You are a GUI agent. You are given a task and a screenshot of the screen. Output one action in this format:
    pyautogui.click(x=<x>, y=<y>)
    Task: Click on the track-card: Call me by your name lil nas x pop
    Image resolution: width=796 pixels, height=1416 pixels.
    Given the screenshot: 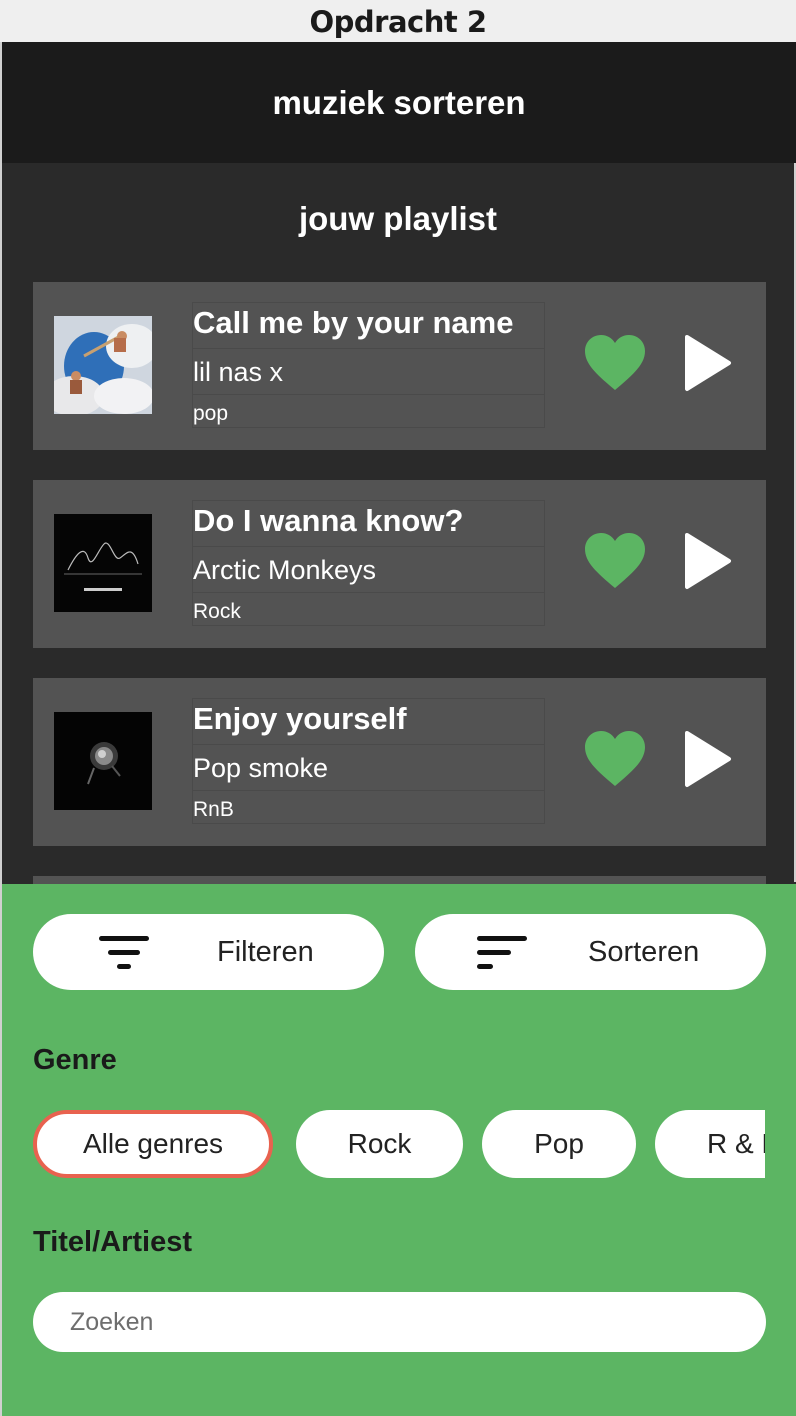 What is the action you would take?
    pyautogui.click(x=399, y=366)
    